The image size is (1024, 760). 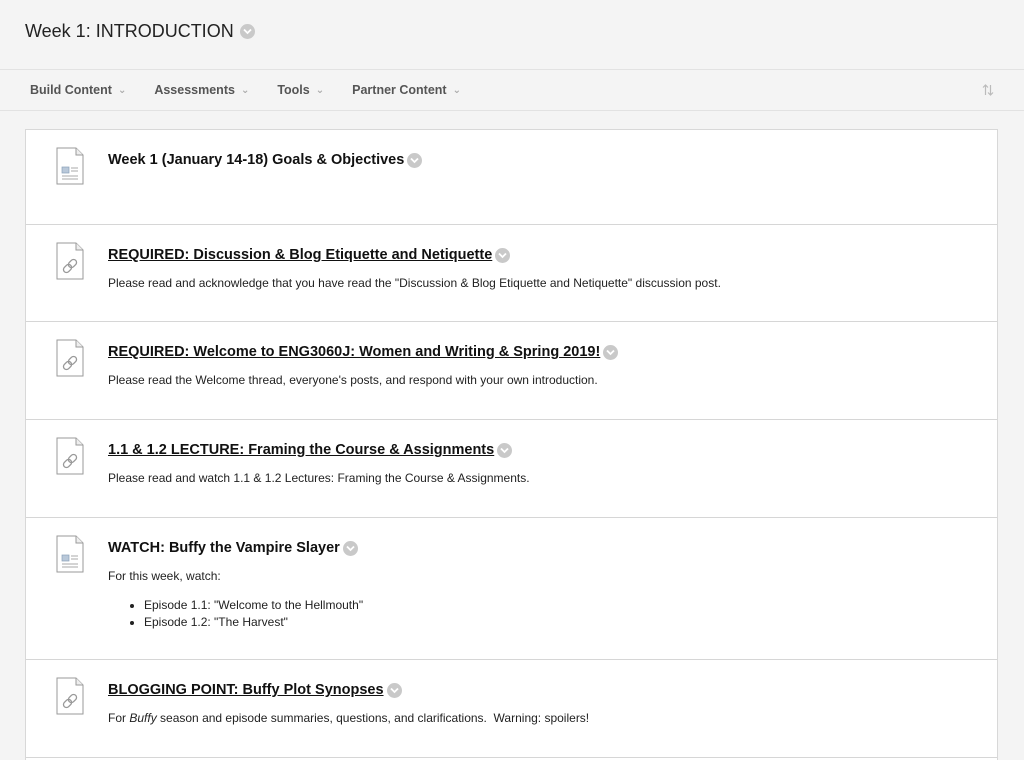 I want to click on assessments-menu: Assessments ⌄, so click(x=201, y=90).